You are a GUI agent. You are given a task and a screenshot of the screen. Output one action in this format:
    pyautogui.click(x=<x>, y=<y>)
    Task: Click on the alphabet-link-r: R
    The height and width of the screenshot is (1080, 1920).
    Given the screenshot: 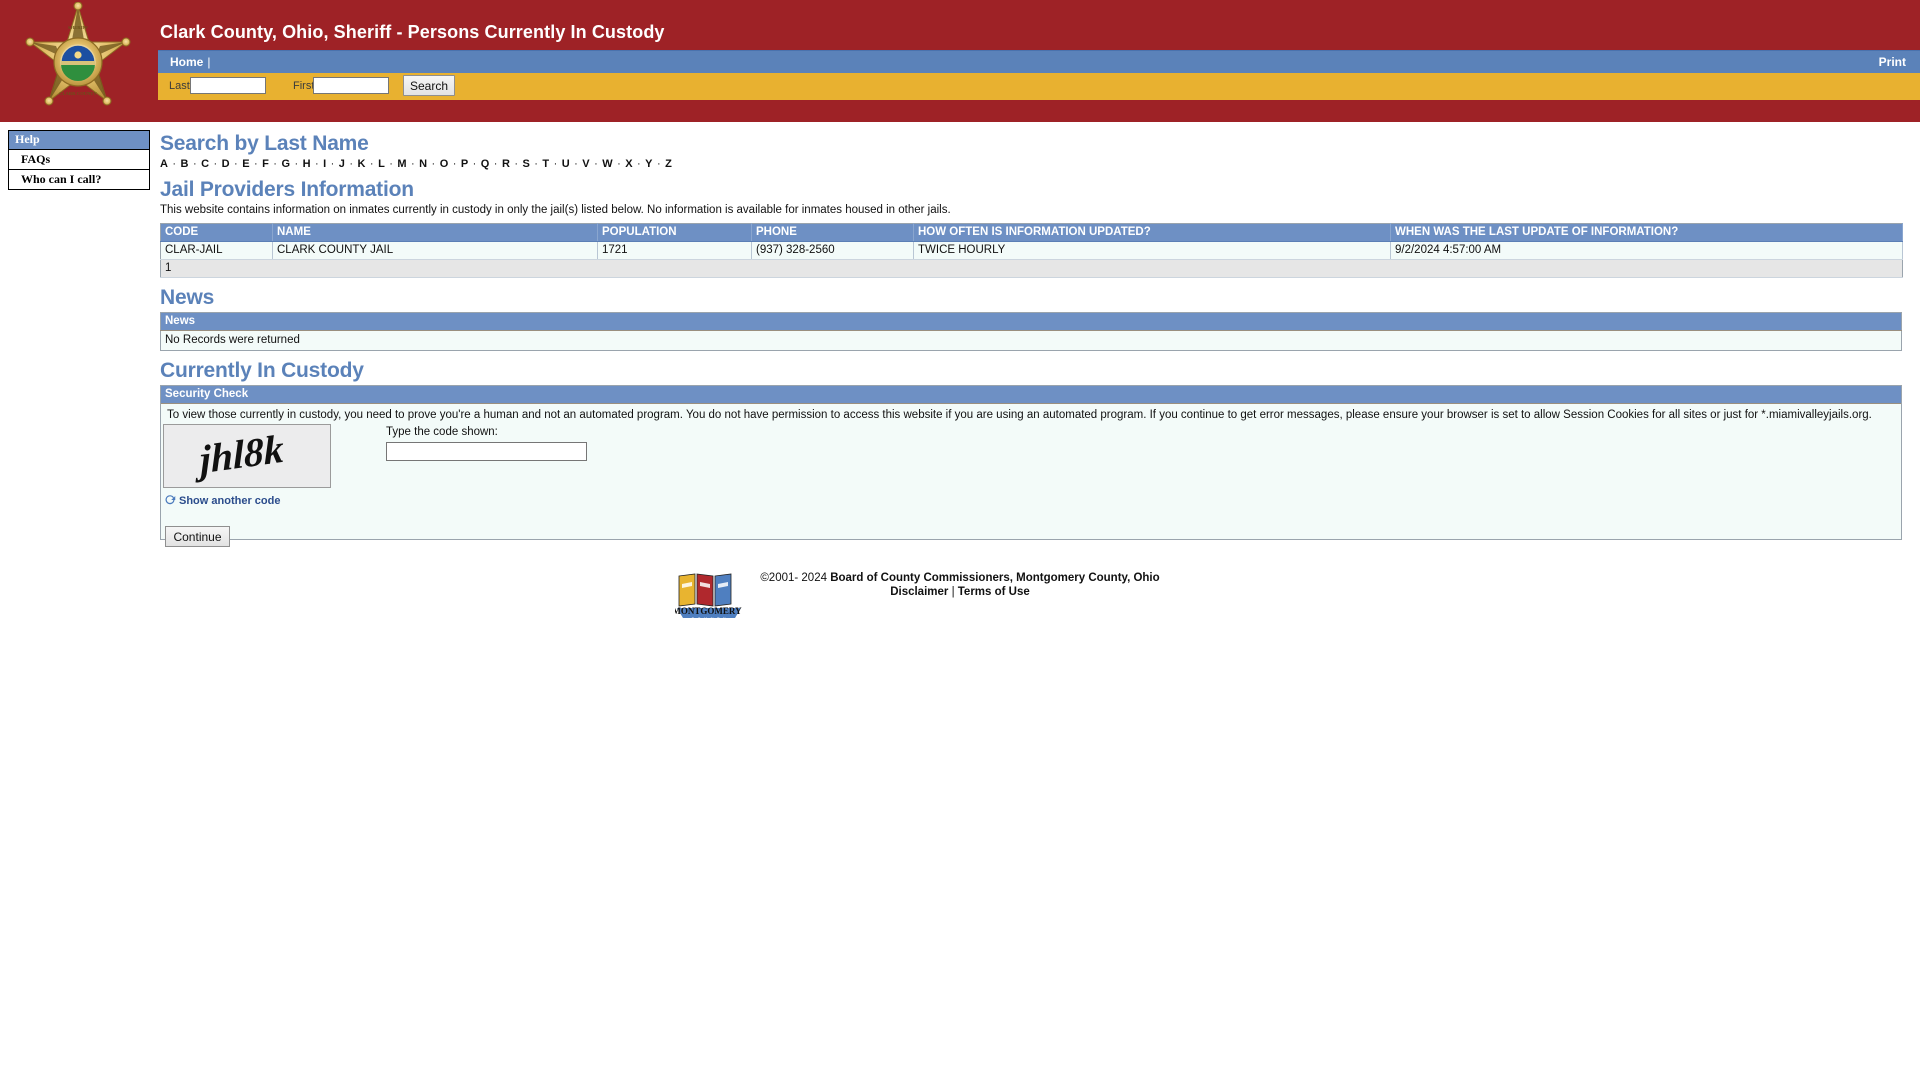 What is the action you would take?
    pyautogui.click(x=506, y=164)
    